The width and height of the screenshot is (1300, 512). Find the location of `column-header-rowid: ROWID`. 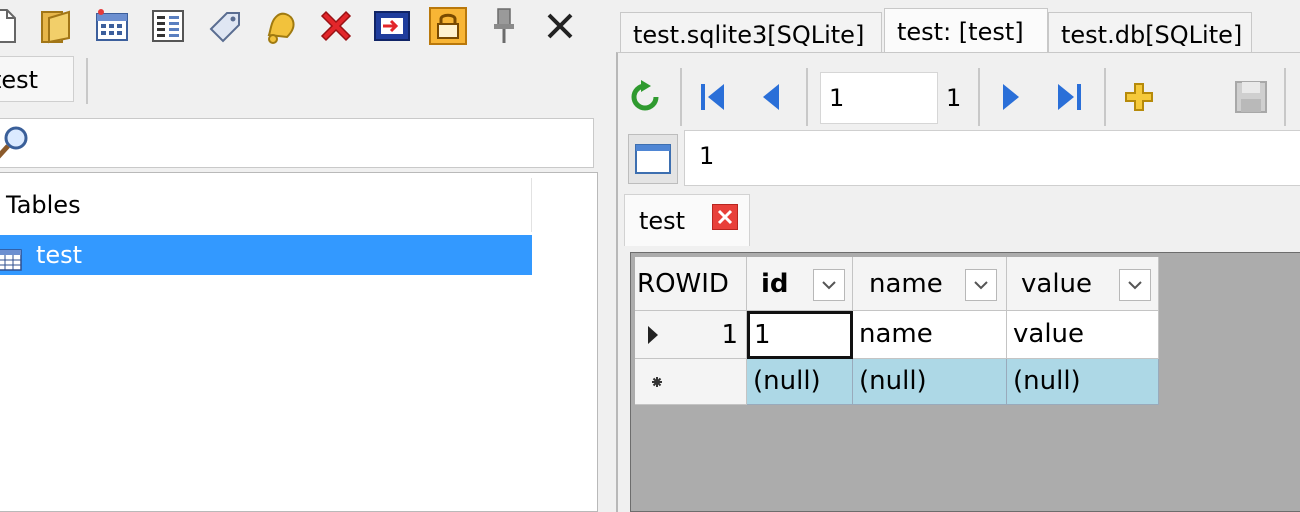

column-header-rowid: ROWID is located at coordinates (691, 284).